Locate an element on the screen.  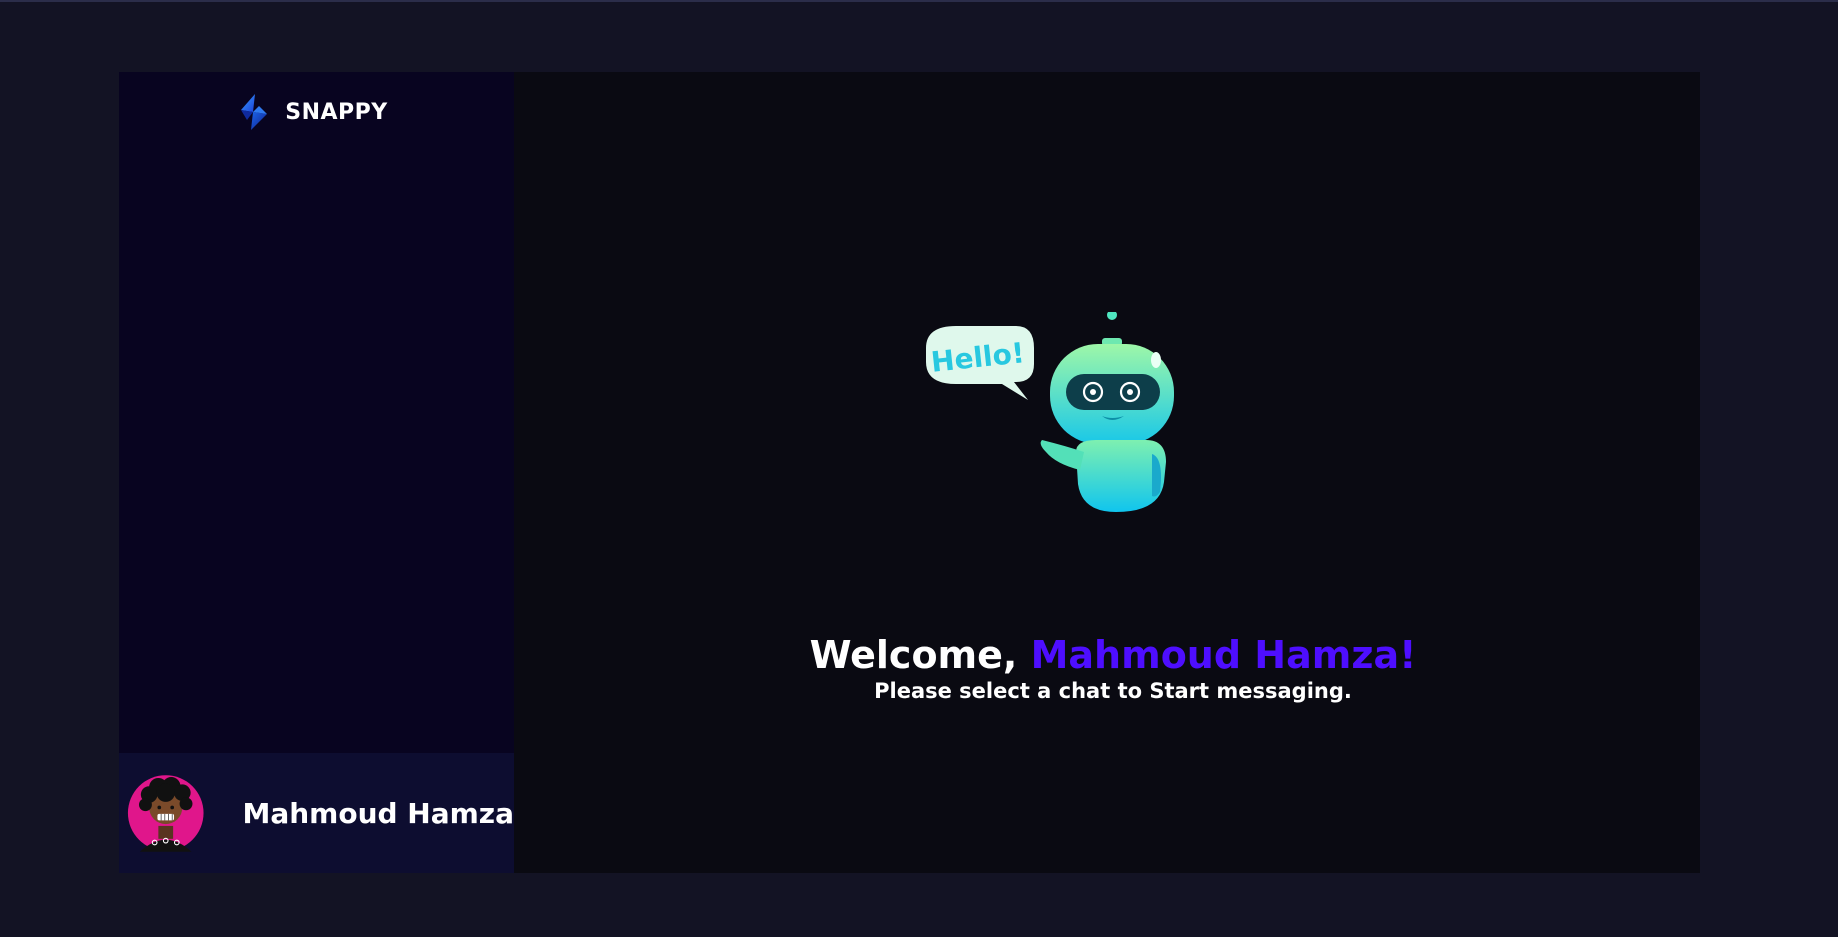
brand-header: SNAPPY is located at coordinates (316, 112).